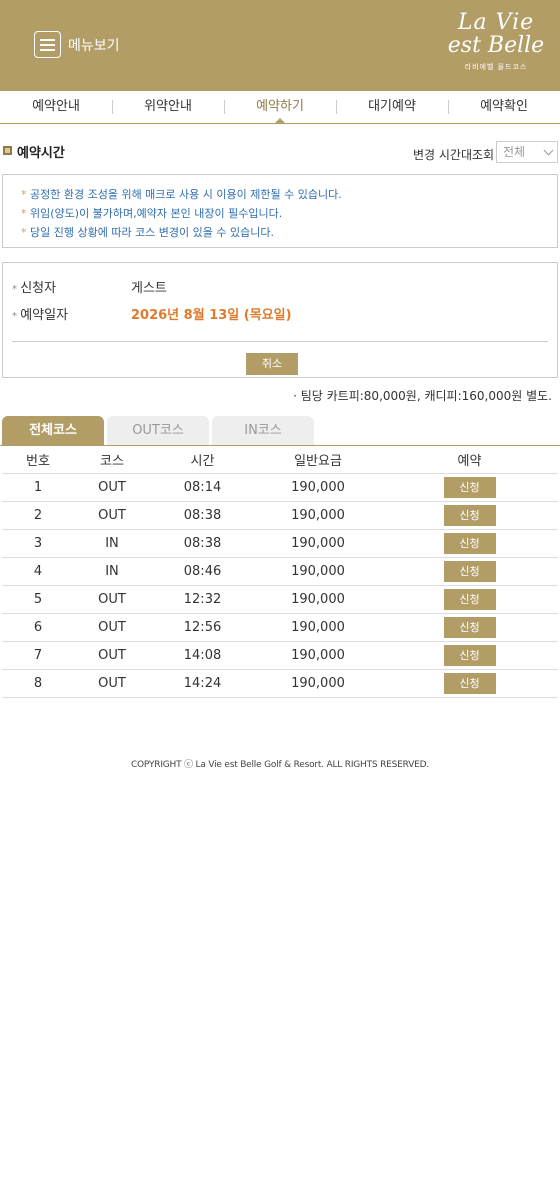  I want to click on course-tabs: 전체코스 OUT코스 IN코스, so click(280, 431).